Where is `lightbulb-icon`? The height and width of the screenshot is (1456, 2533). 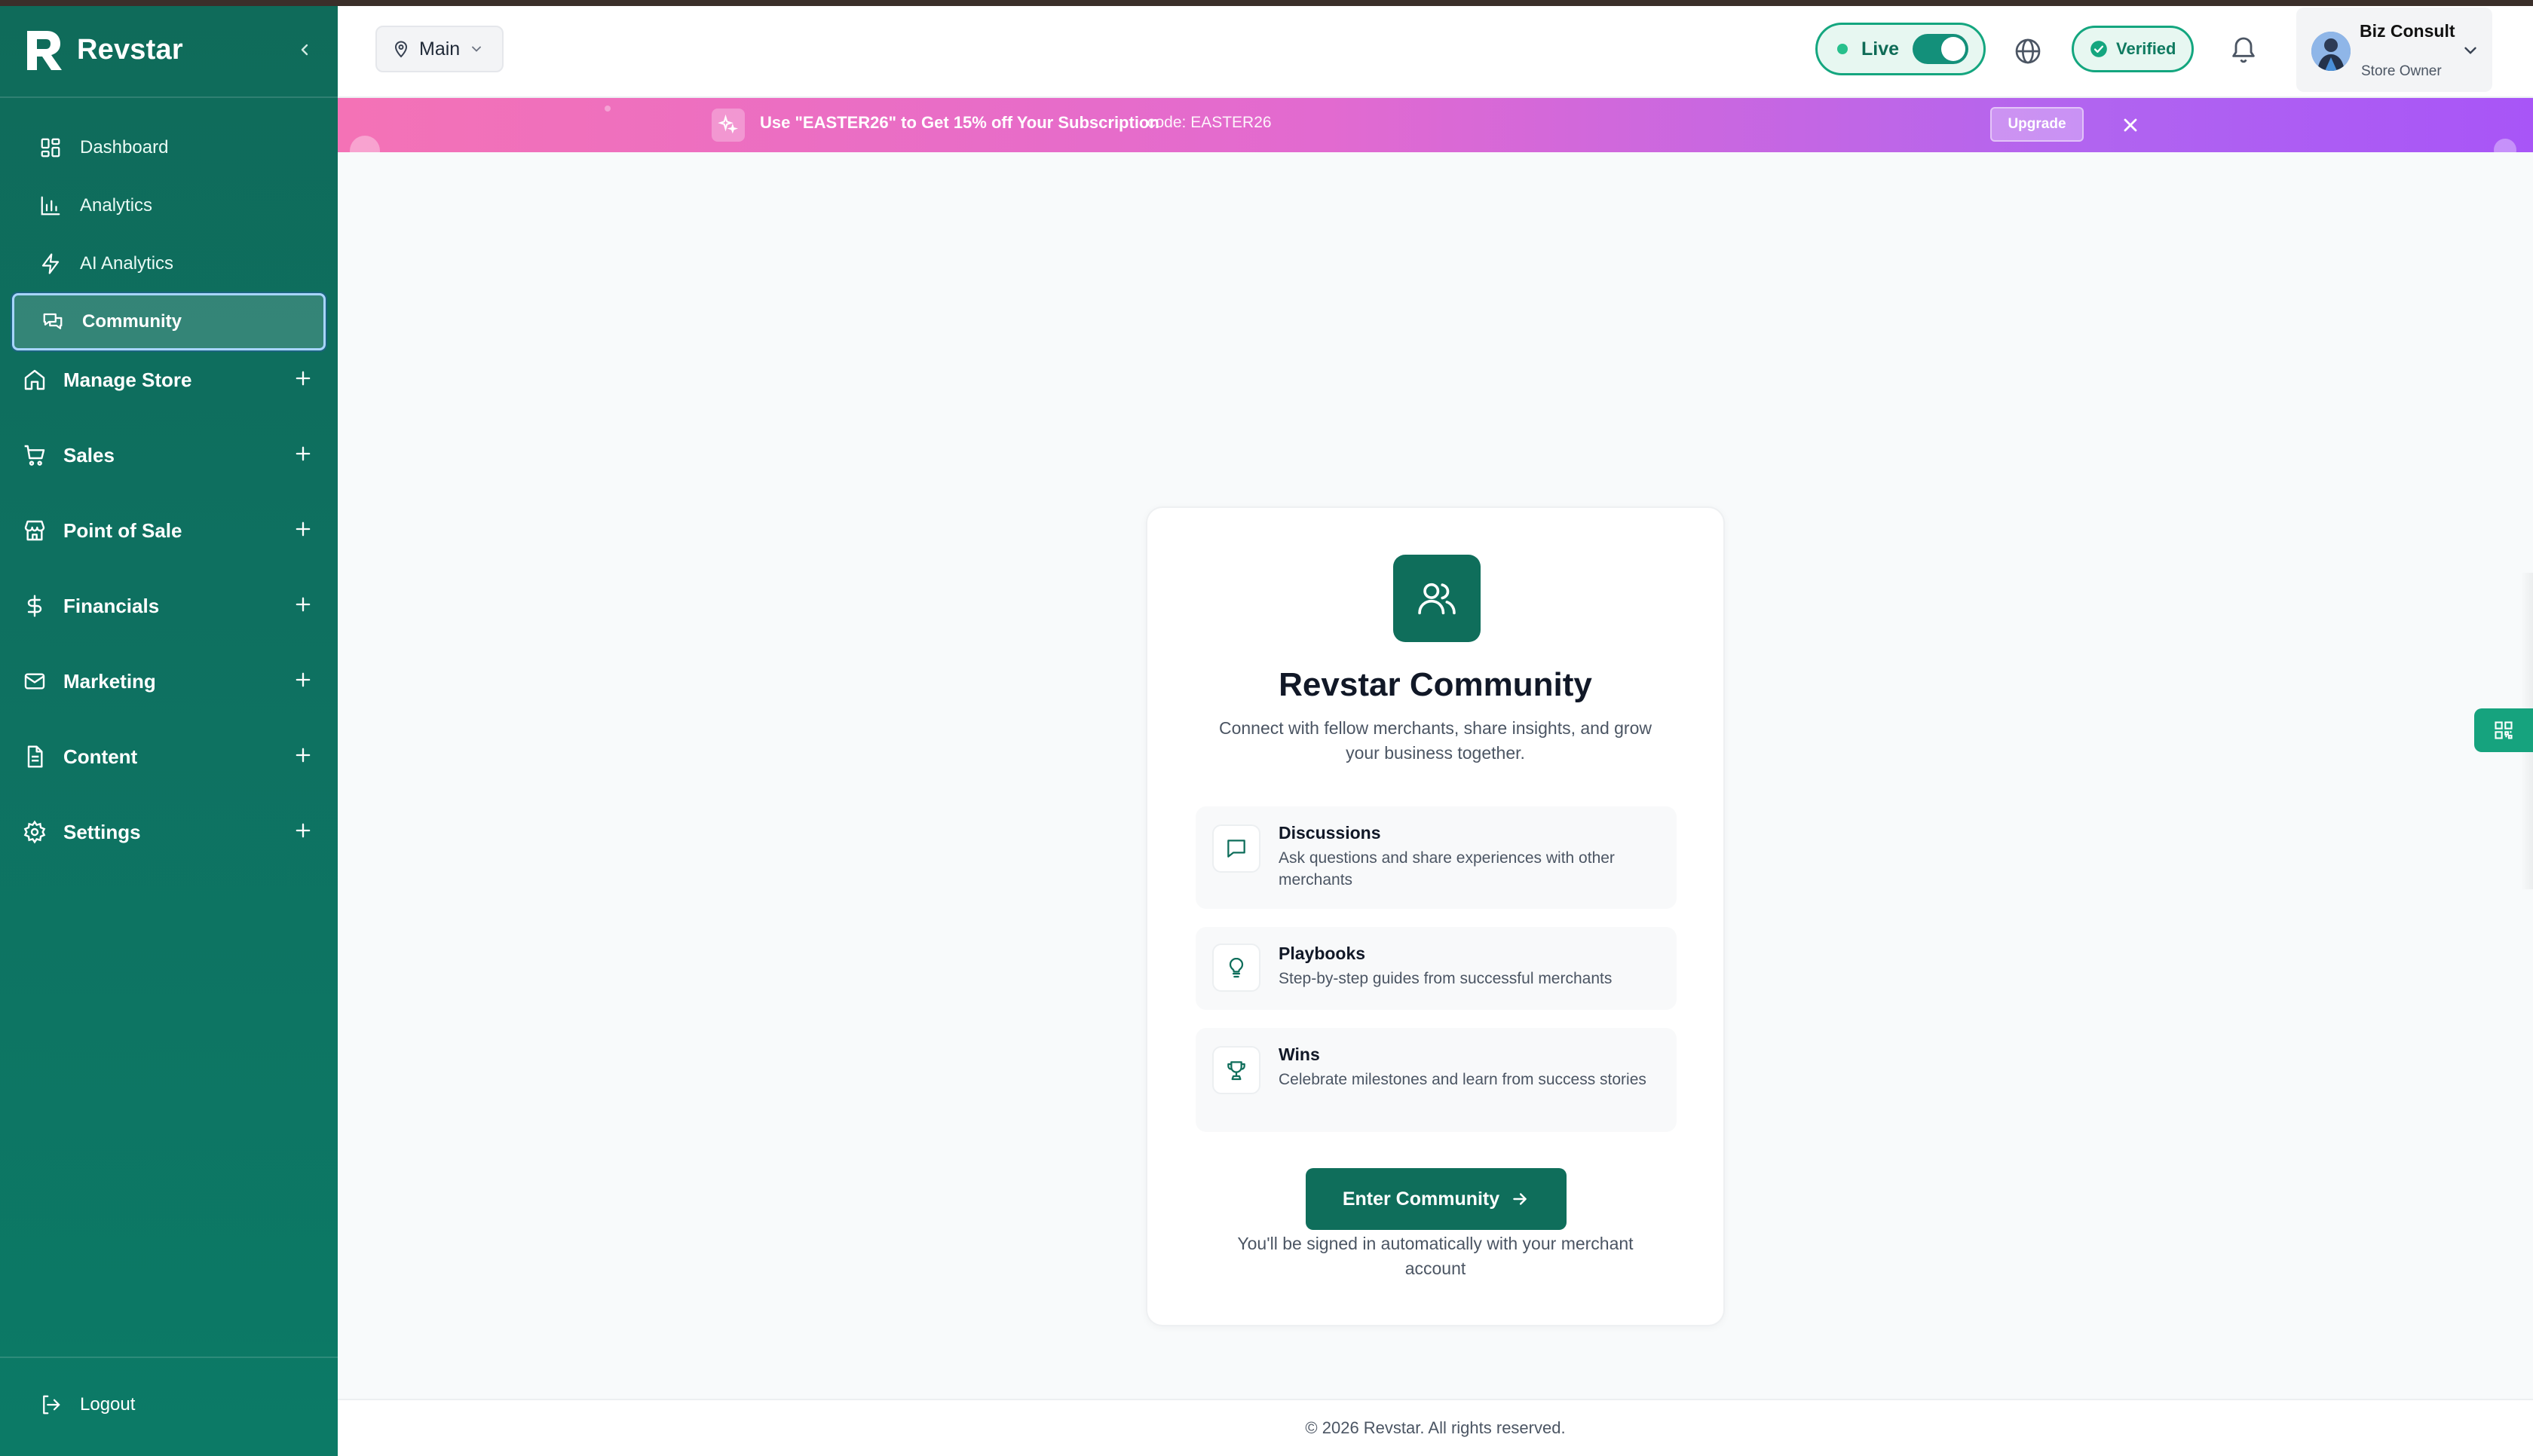
lightbulb-icon is located at coordinates (1236, 968).